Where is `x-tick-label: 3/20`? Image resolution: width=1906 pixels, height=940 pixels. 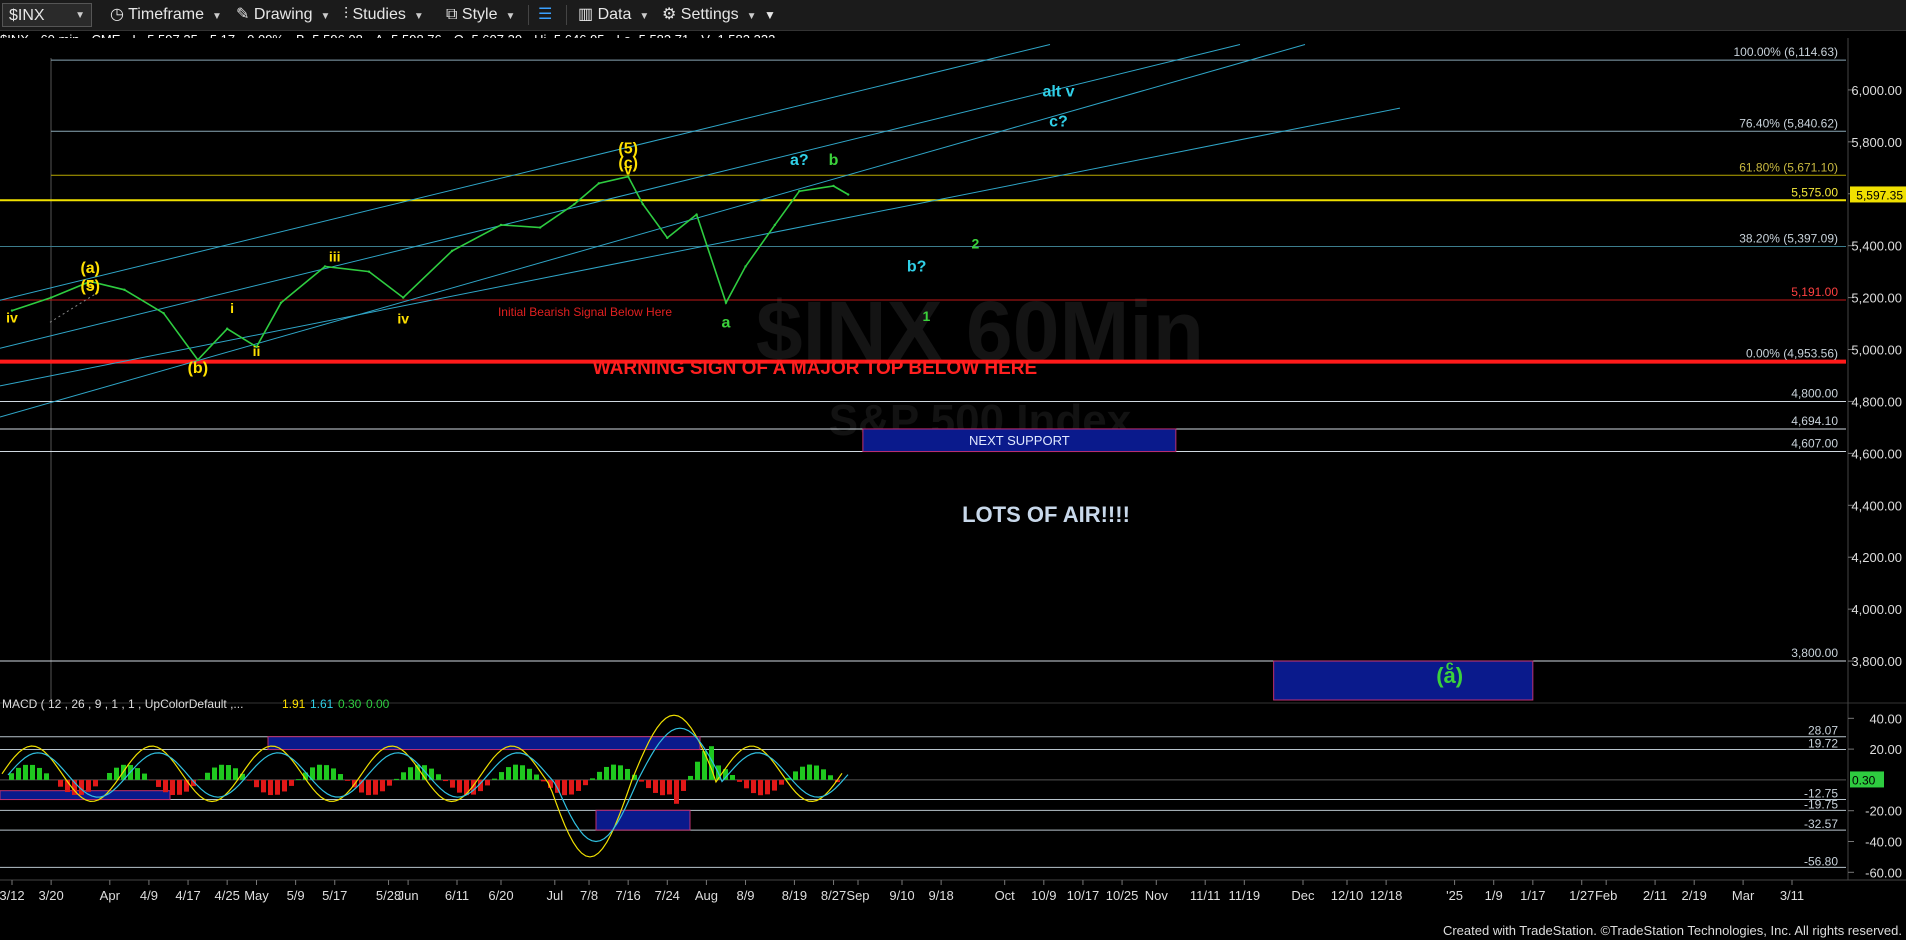 x-tick-label: 3/20 is located at coordinates (50, 895).